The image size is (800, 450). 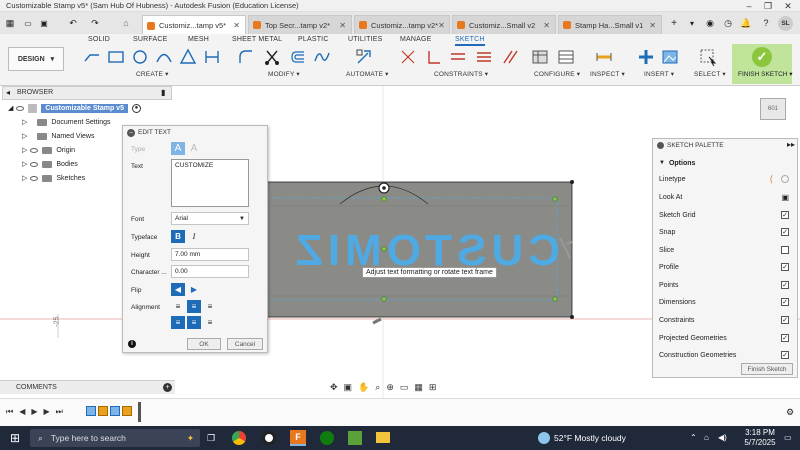 I want to click on next-step-icon: ▶, so click(x=47, y=412).